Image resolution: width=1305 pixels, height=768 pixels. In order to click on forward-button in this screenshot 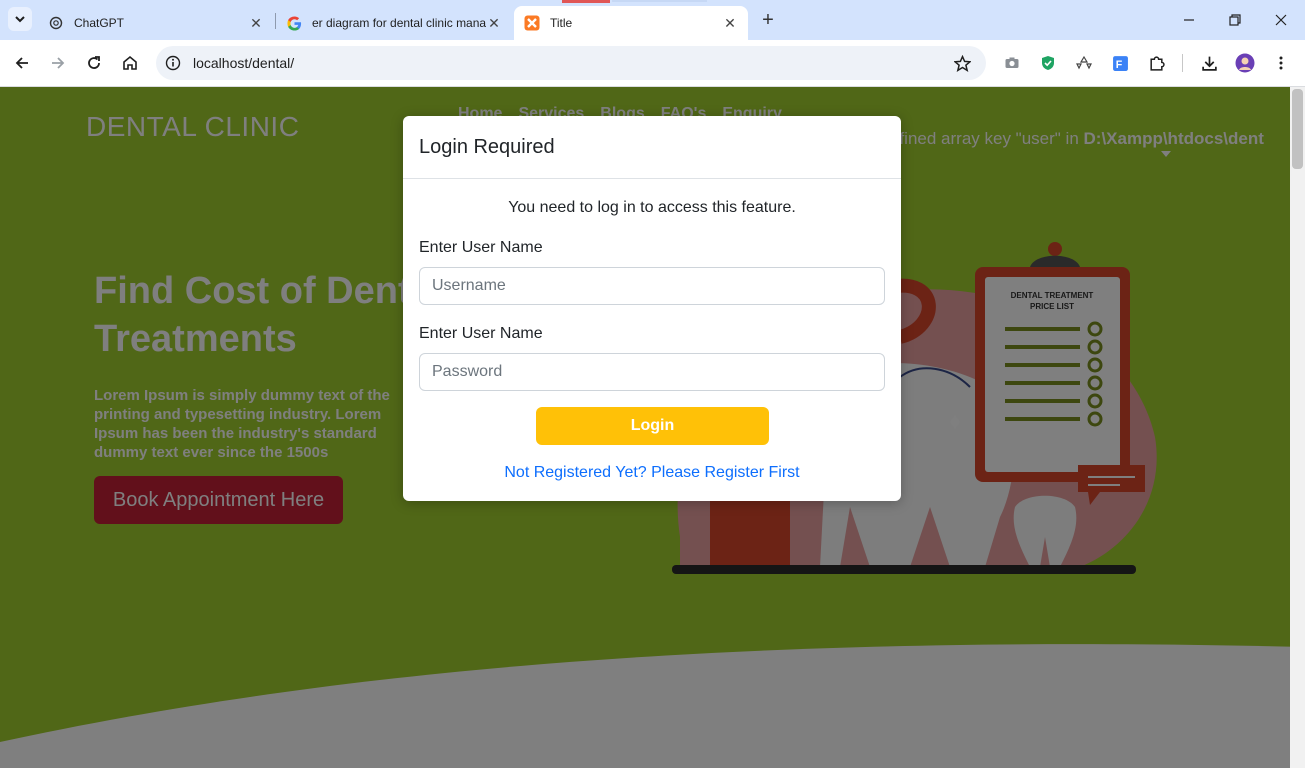, I will do `click(58, 63)`.